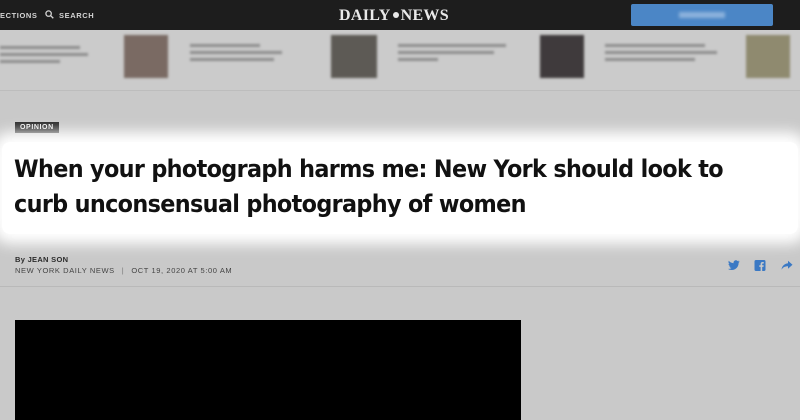 This screenshot has width=800, height=420. Describe the element at coordinates (400, 286) in the screenshot. I see `section-divider` at that location.